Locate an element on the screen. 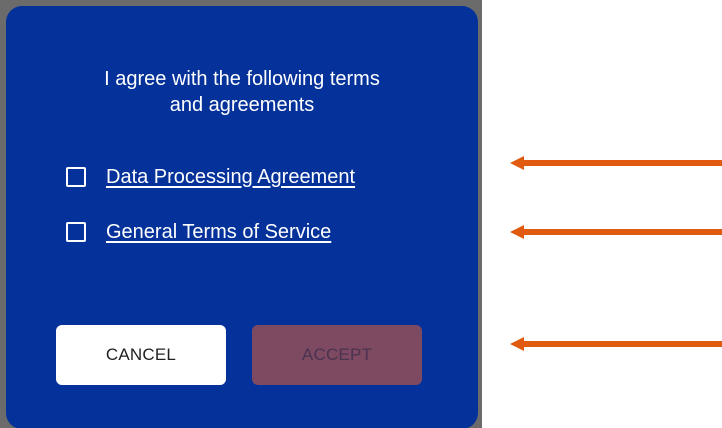 The height and width of the screenshot is (428, 722). dialog-title-line-1: I agree with the following terms is located at coordinates (242, 79).